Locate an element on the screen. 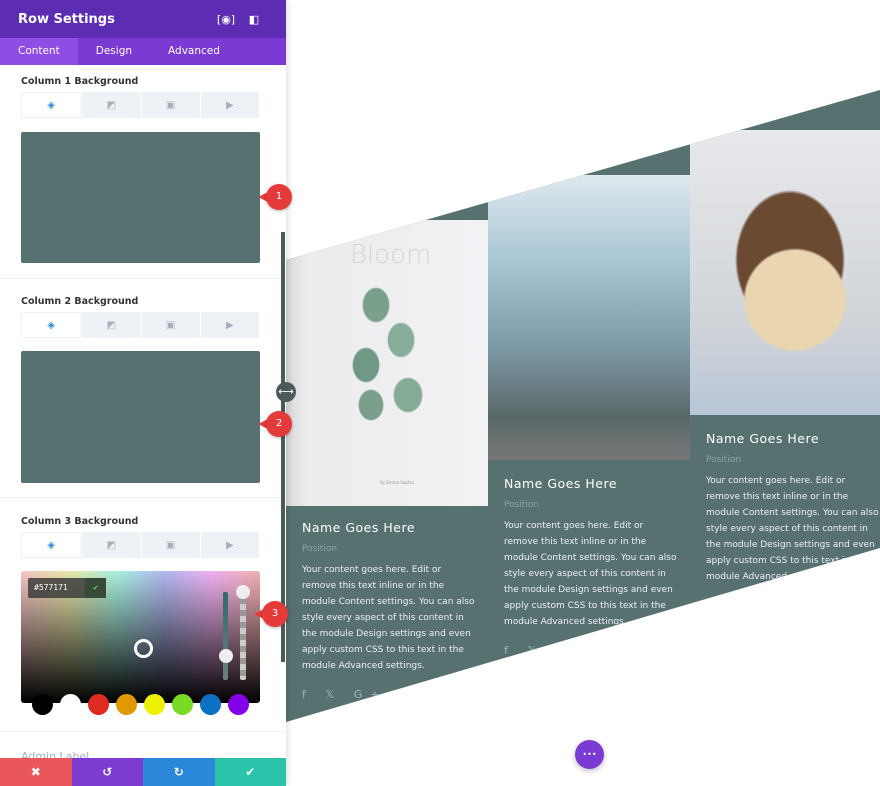  bloom-caption: By Emma Sophia is located at coordinates (397, 482).